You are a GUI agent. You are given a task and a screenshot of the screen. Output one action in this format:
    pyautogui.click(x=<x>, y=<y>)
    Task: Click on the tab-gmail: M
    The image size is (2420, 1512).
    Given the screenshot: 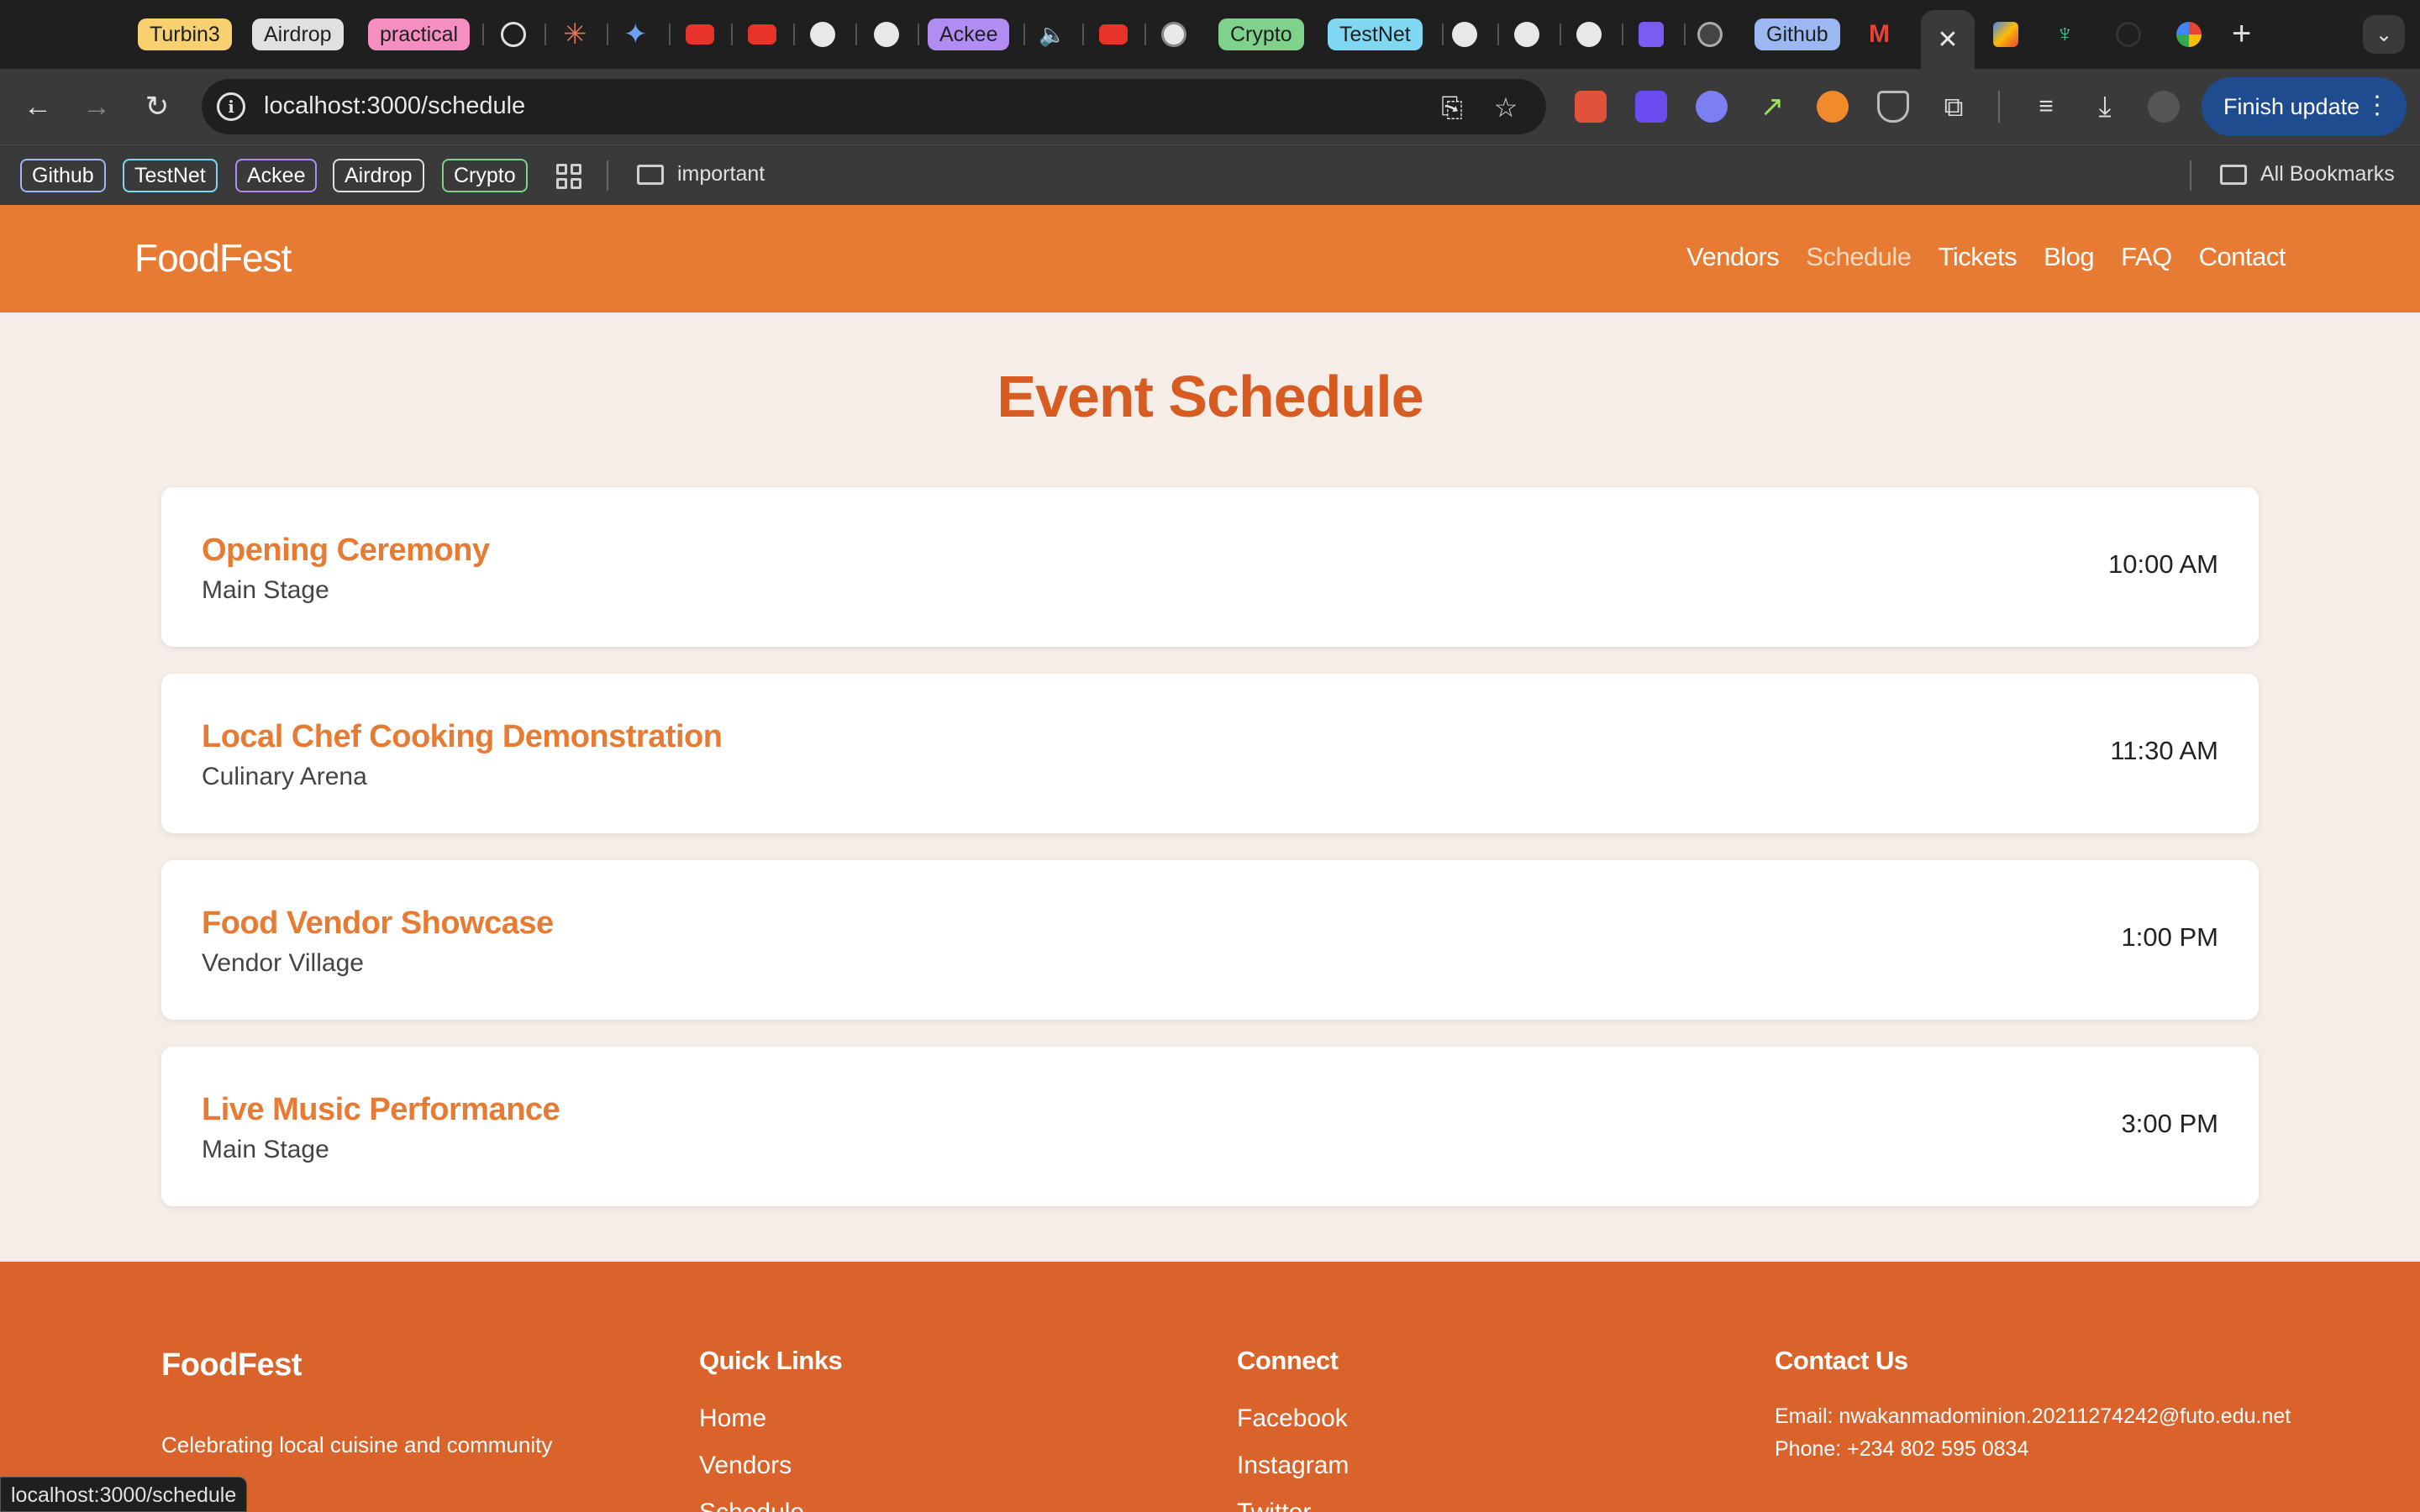 What is the action you would take?
    pyautogui.click(x=1879, y=34)
    